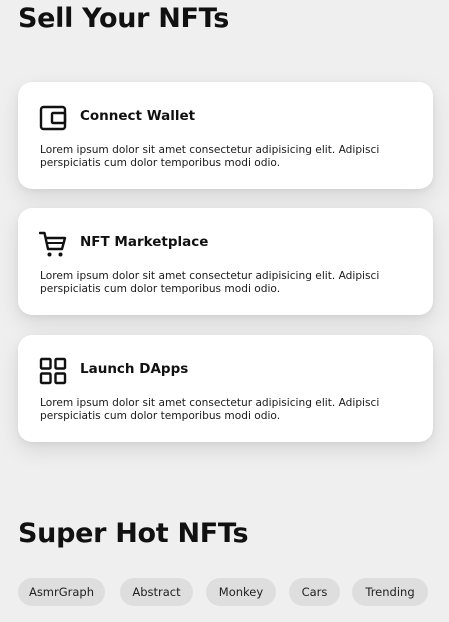  I want to click on filter-chips: AsmrGraph Abstract Monkey Cars Trending, so click(228, 593).